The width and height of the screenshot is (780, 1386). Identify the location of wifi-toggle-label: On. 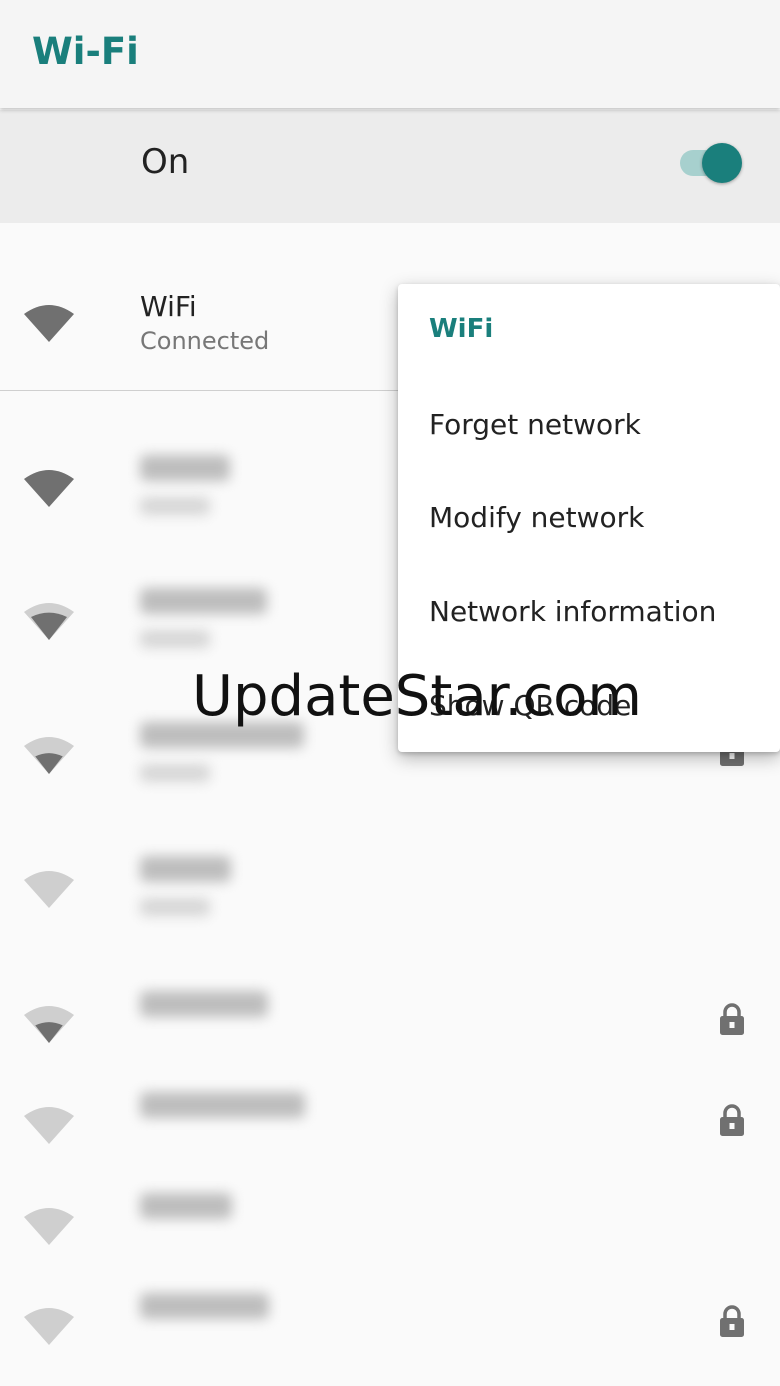
(165, 162).